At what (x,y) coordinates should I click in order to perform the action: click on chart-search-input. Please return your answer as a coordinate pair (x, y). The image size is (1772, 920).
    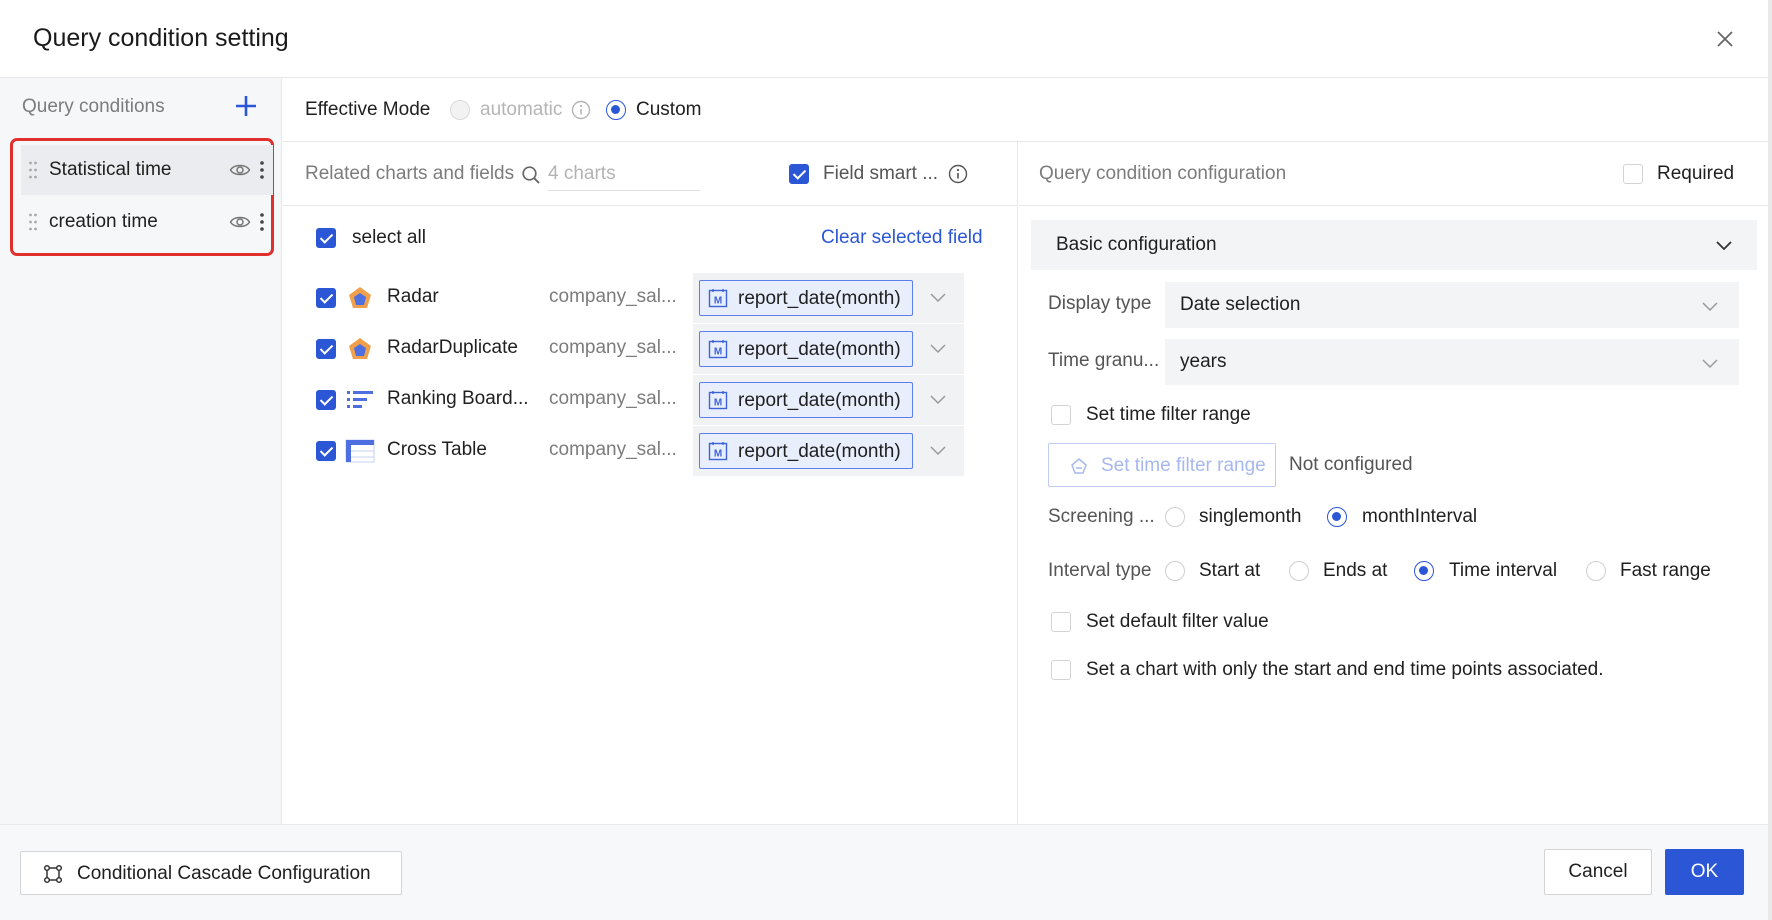
    Looking at the image, I should click on (624, 174).